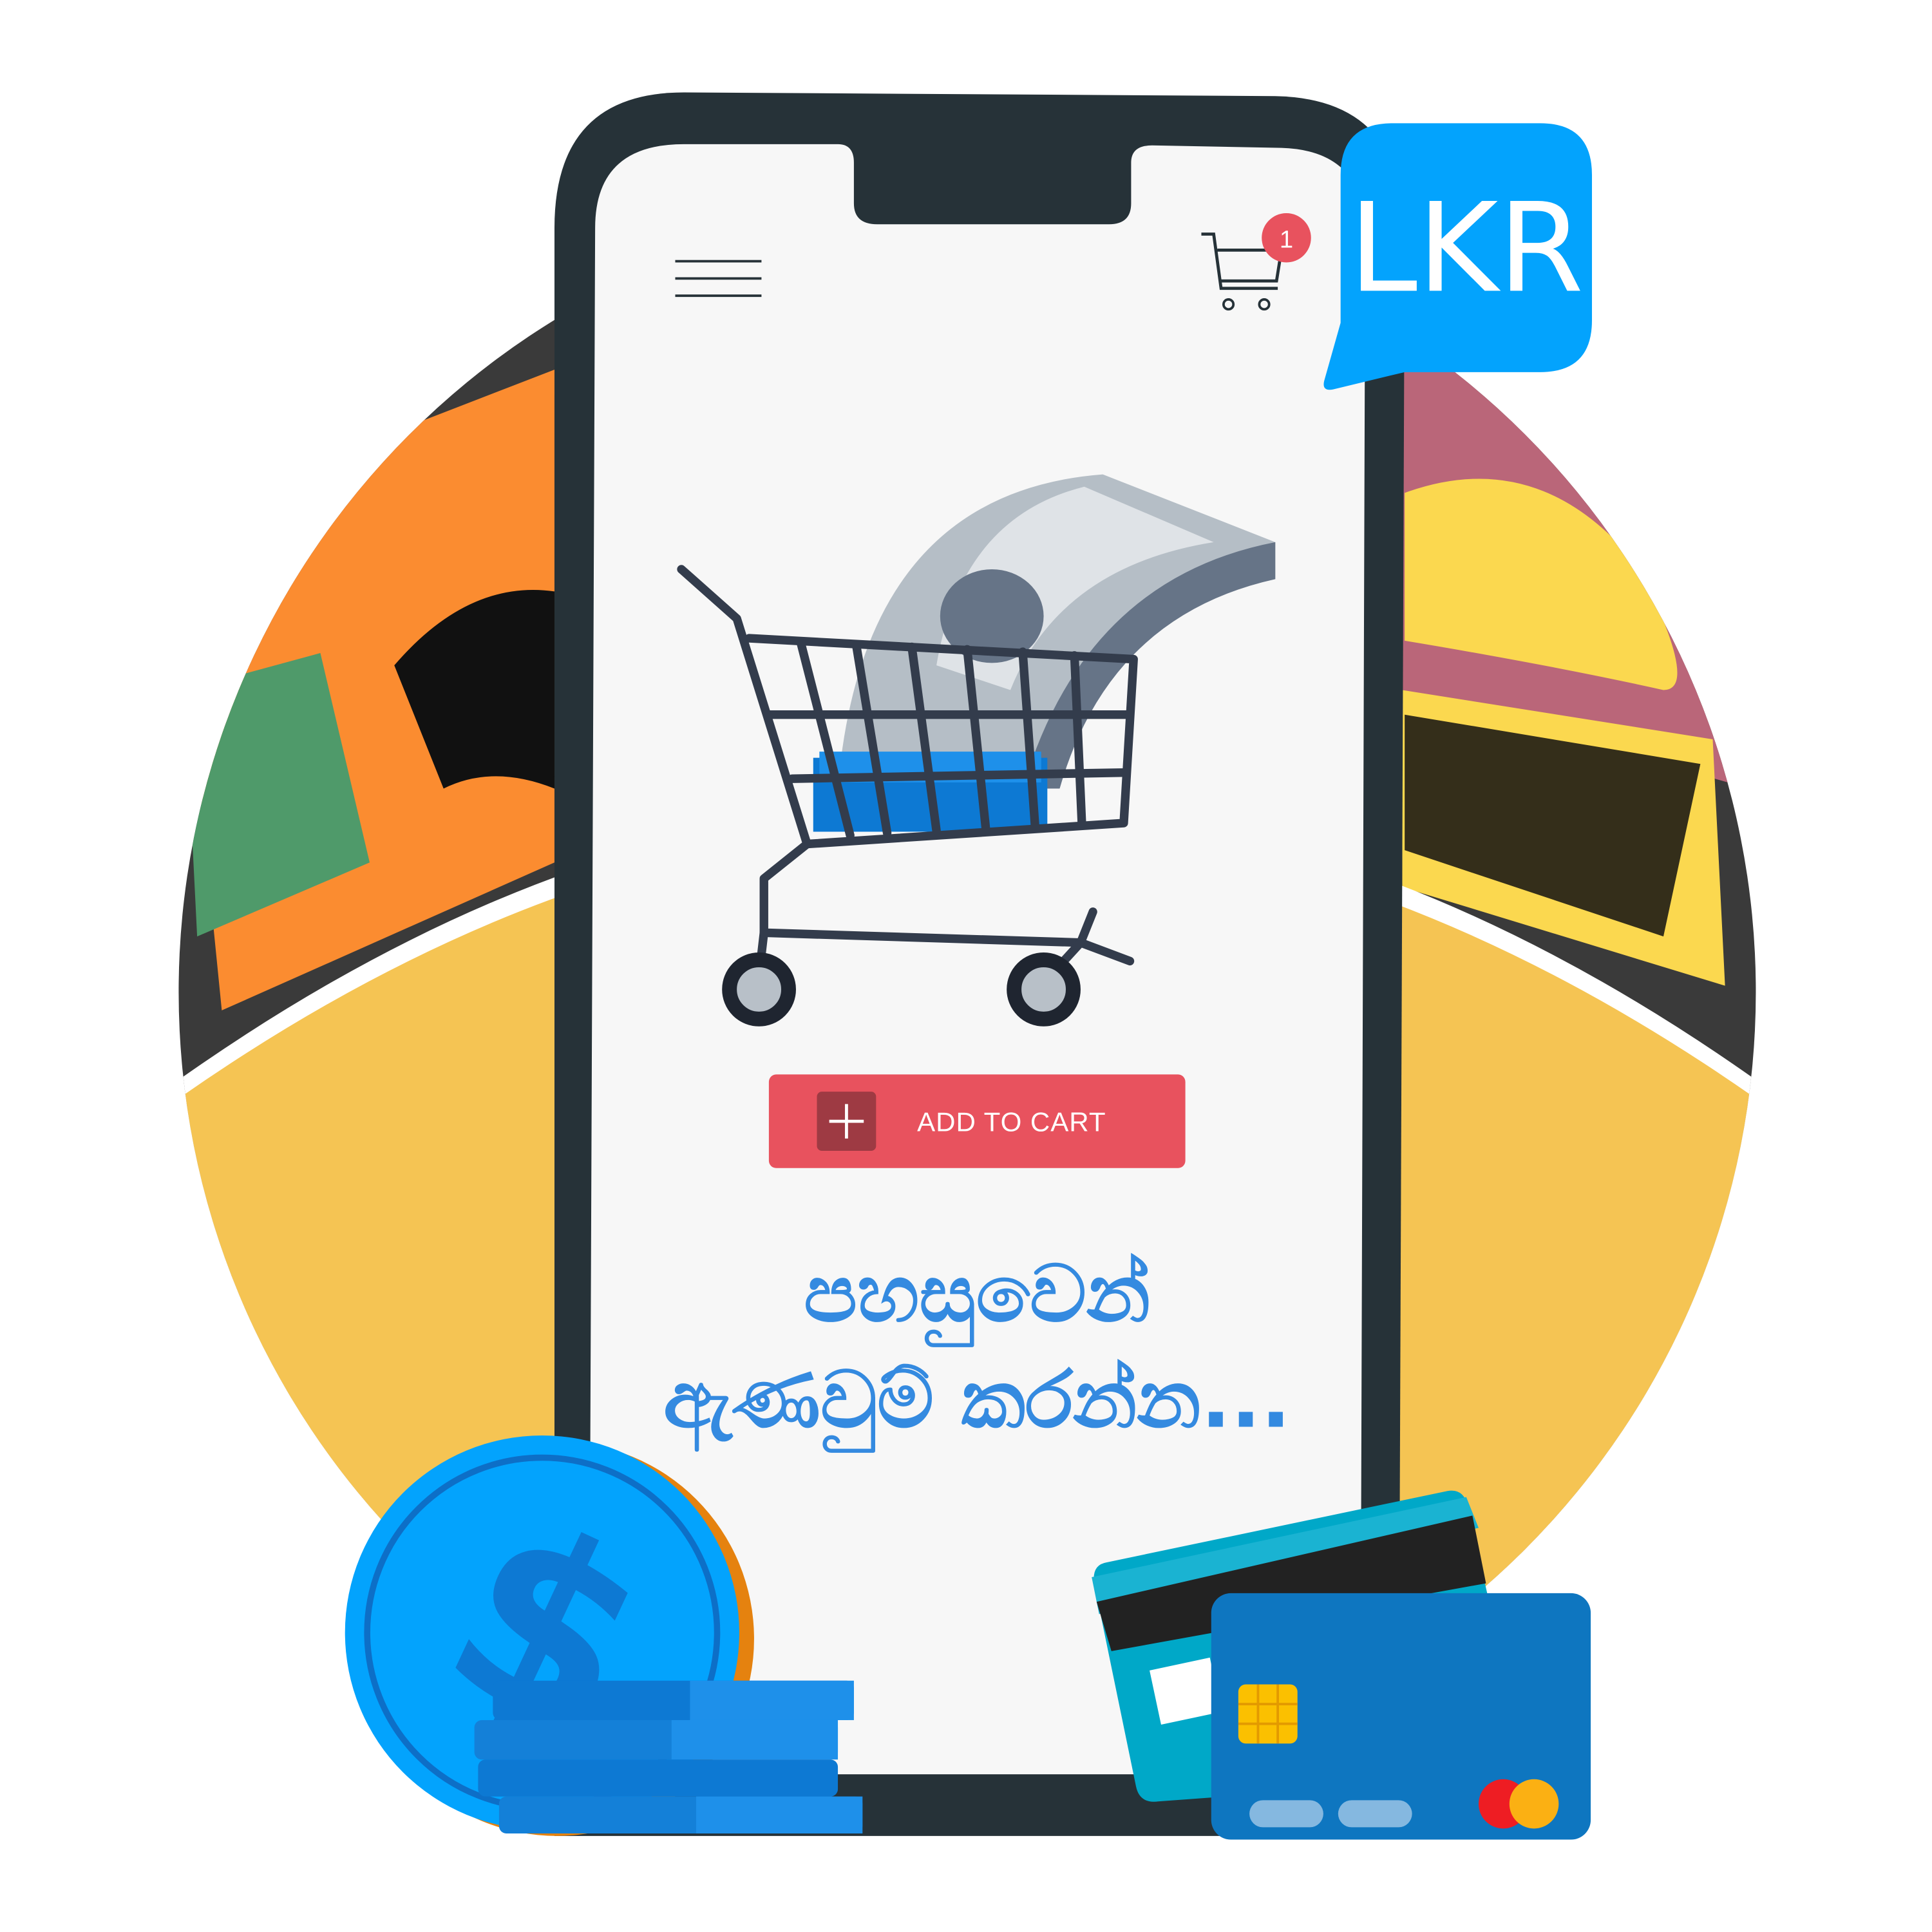 The width and height of the screenshot is (1932, 1932). I want to click on add-to-cart-button: ADD TO CART, so click(977, 1121).